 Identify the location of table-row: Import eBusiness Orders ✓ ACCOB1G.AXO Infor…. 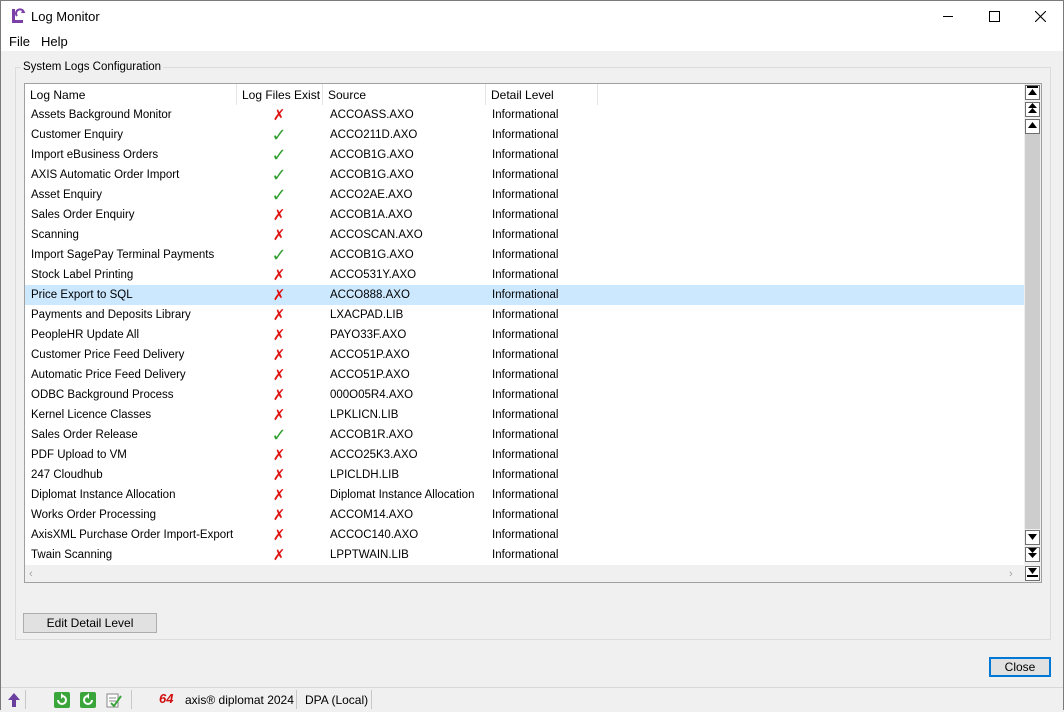
(524, 155).